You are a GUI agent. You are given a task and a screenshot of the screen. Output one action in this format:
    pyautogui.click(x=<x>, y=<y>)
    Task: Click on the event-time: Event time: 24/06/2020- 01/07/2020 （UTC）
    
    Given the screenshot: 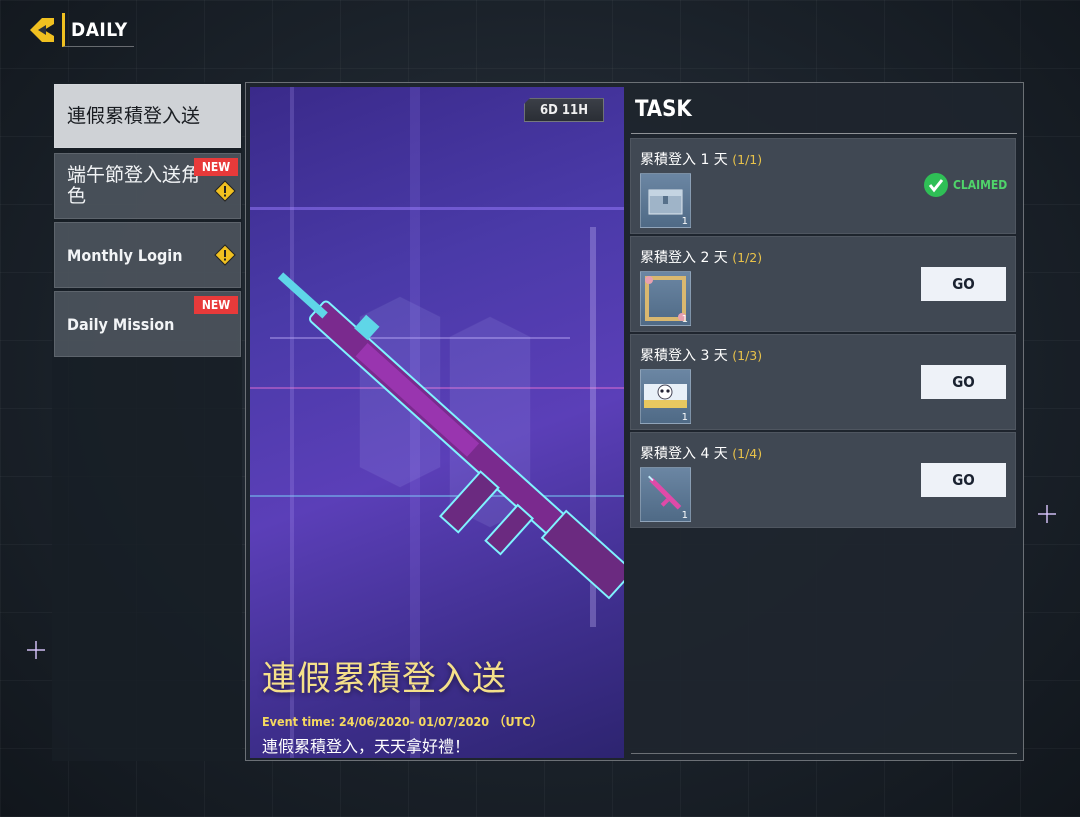 What is the action you would take?
    pyautogui.click(x=403, y=721)
    